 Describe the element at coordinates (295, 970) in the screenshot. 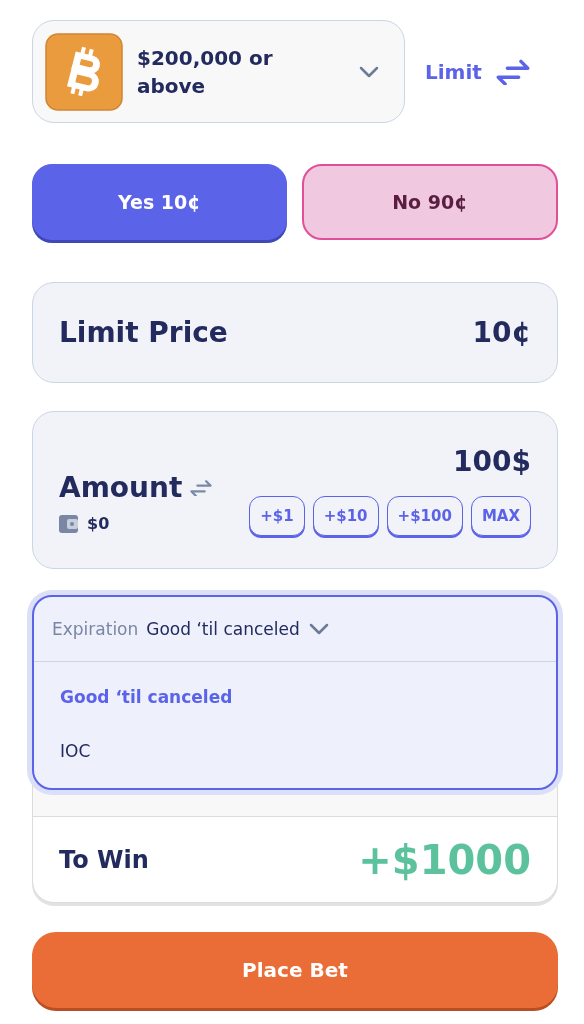

I see `place-bet-button: Place Bet` at that location.